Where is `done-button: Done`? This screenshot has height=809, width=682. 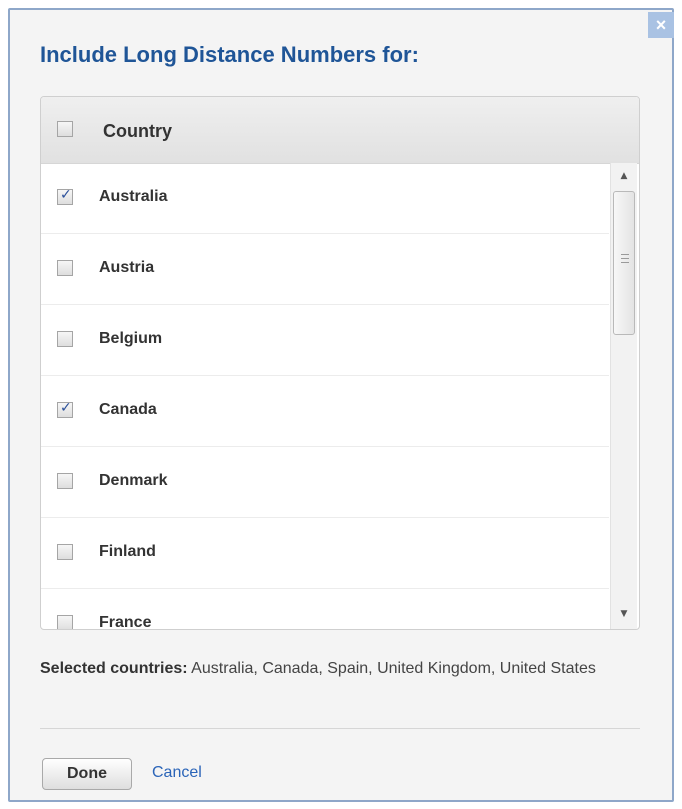
done-button: Done is located at coordinates (87, 774).